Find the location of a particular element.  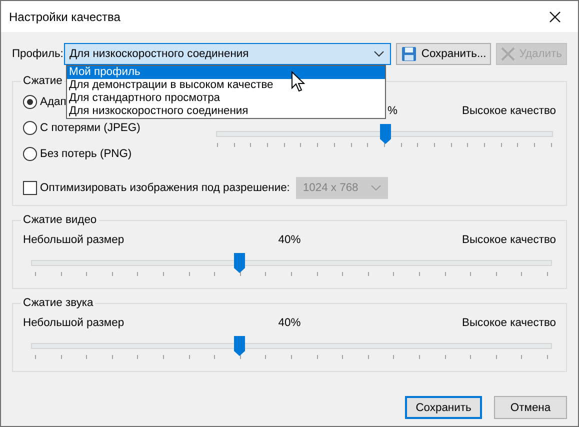

window-title: Настройки качества is located at coordinates (64, 17).